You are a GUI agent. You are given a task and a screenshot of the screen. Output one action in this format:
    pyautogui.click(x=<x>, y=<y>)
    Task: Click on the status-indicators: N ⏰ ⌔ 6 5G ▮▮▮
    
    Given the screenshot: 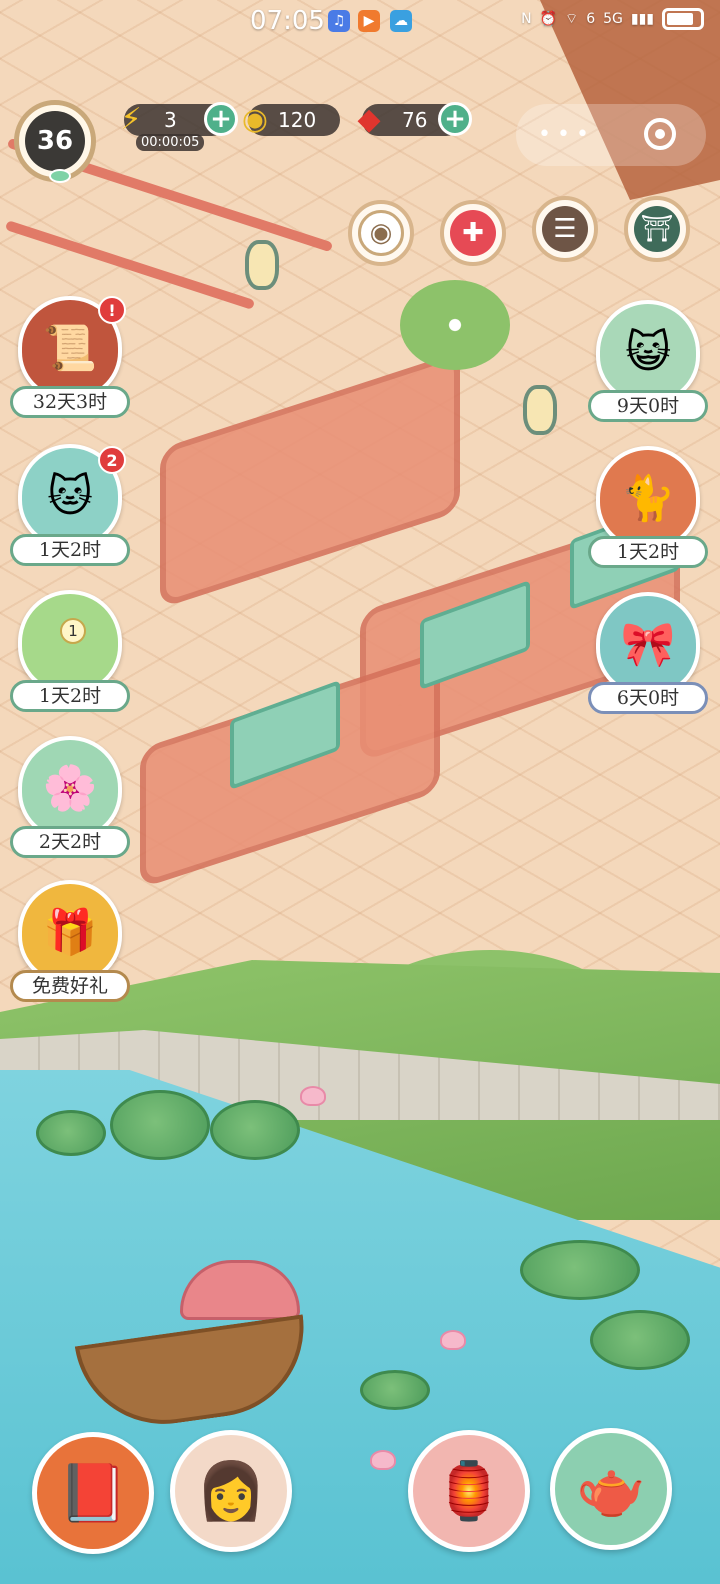 What is the action you would take?
    pyautogui.click(x=612, y=19)
    